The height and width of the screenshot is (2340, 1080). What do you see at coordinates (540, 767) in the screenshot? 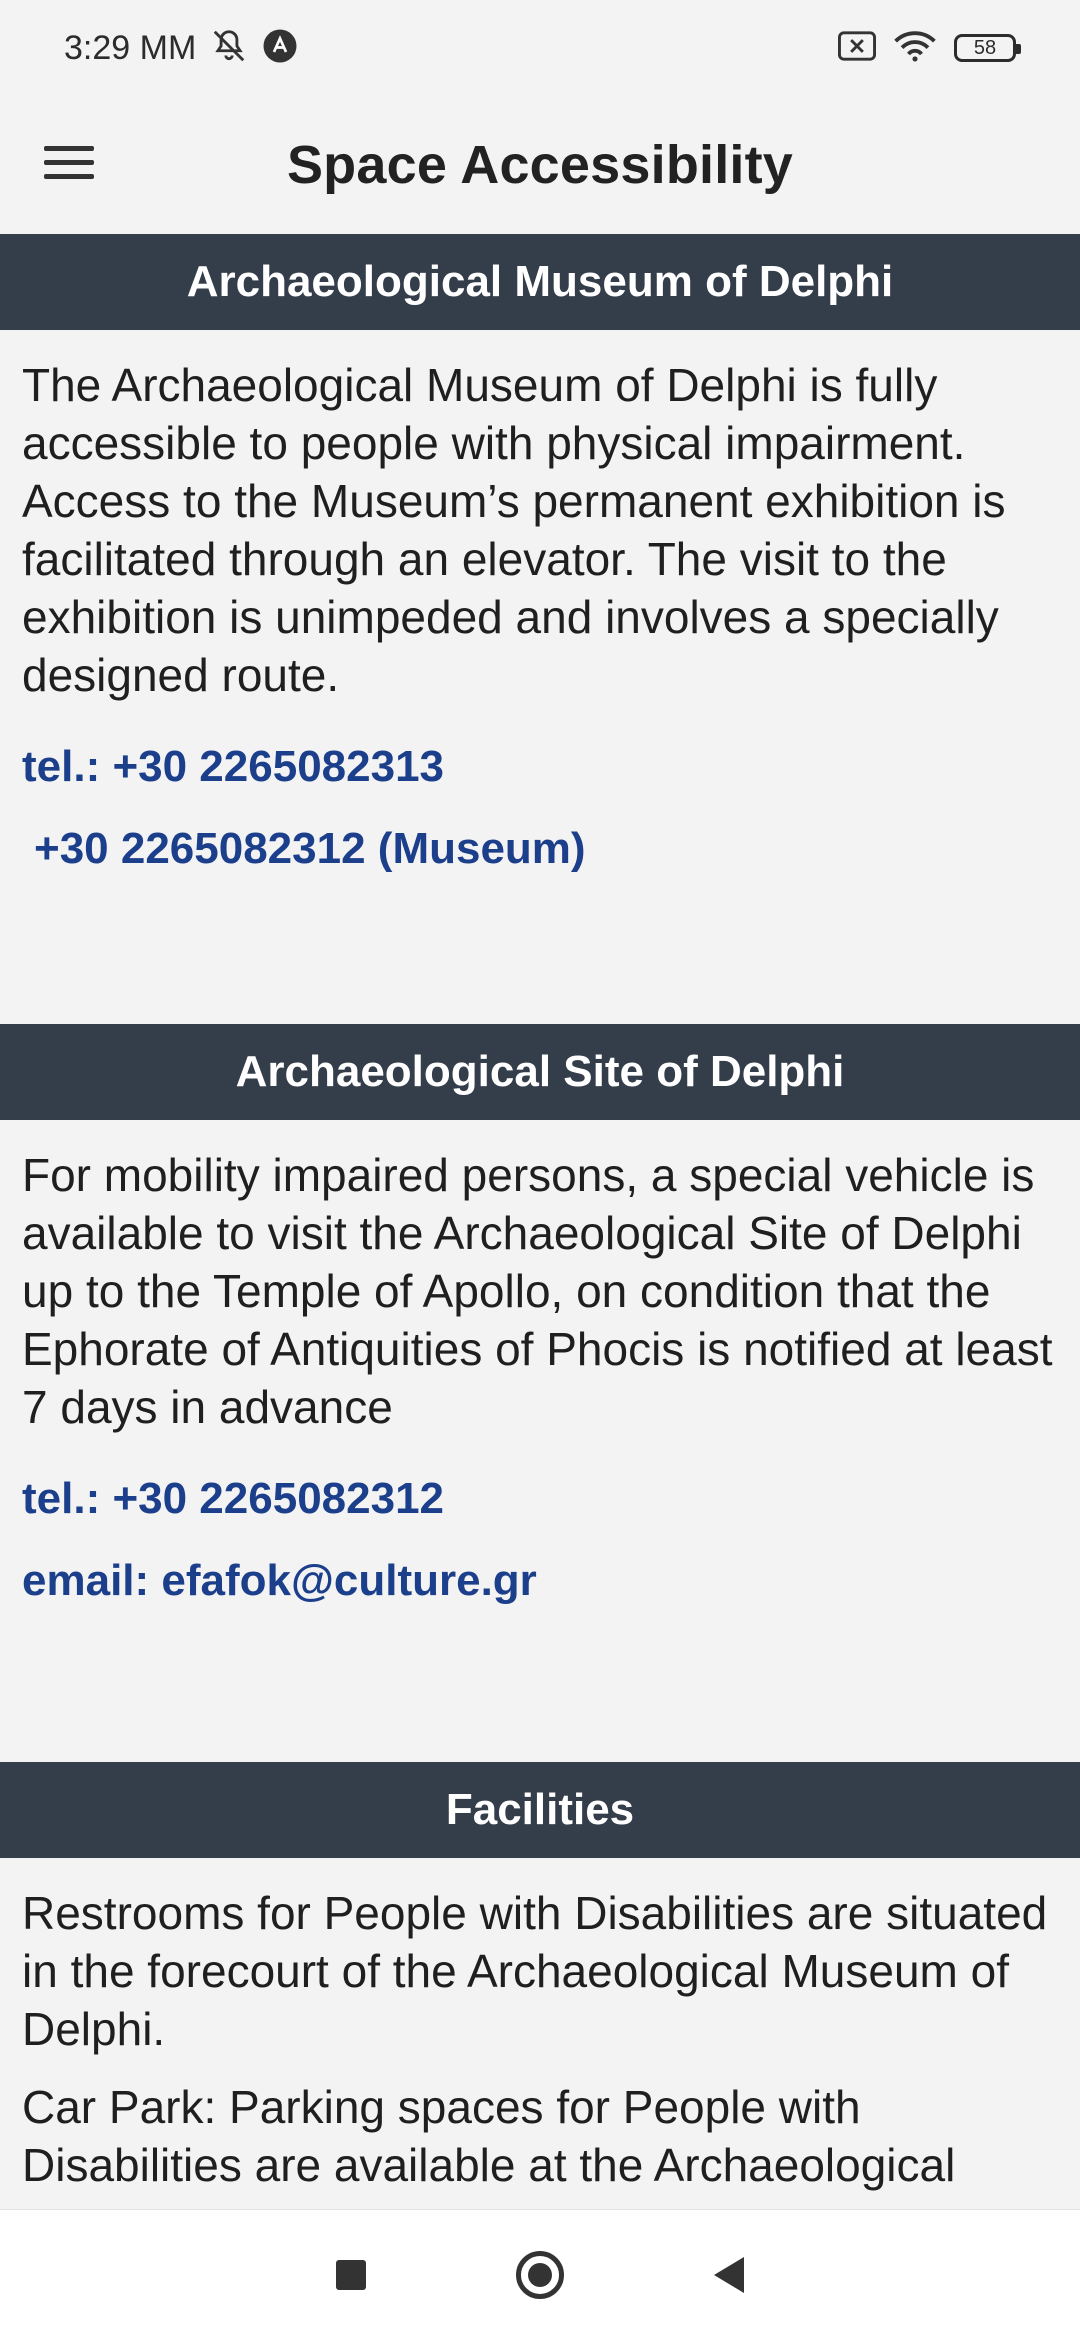
I see `museum-phone-link: tel.: +30 2265082313` at bounding box center [540, 767].